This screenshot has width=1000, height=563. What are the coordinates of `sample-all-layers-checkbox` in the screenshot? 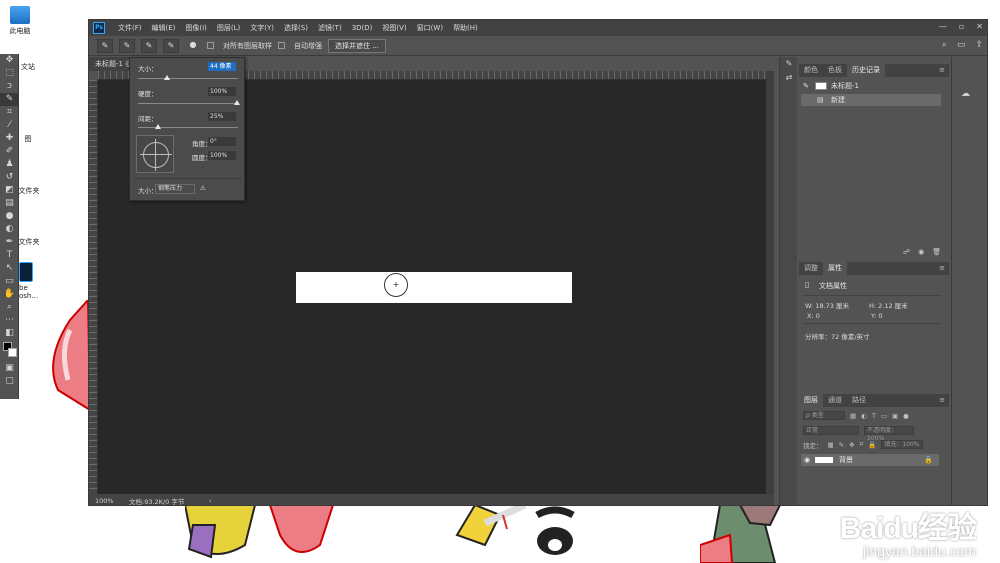 It's located at (210, 45).